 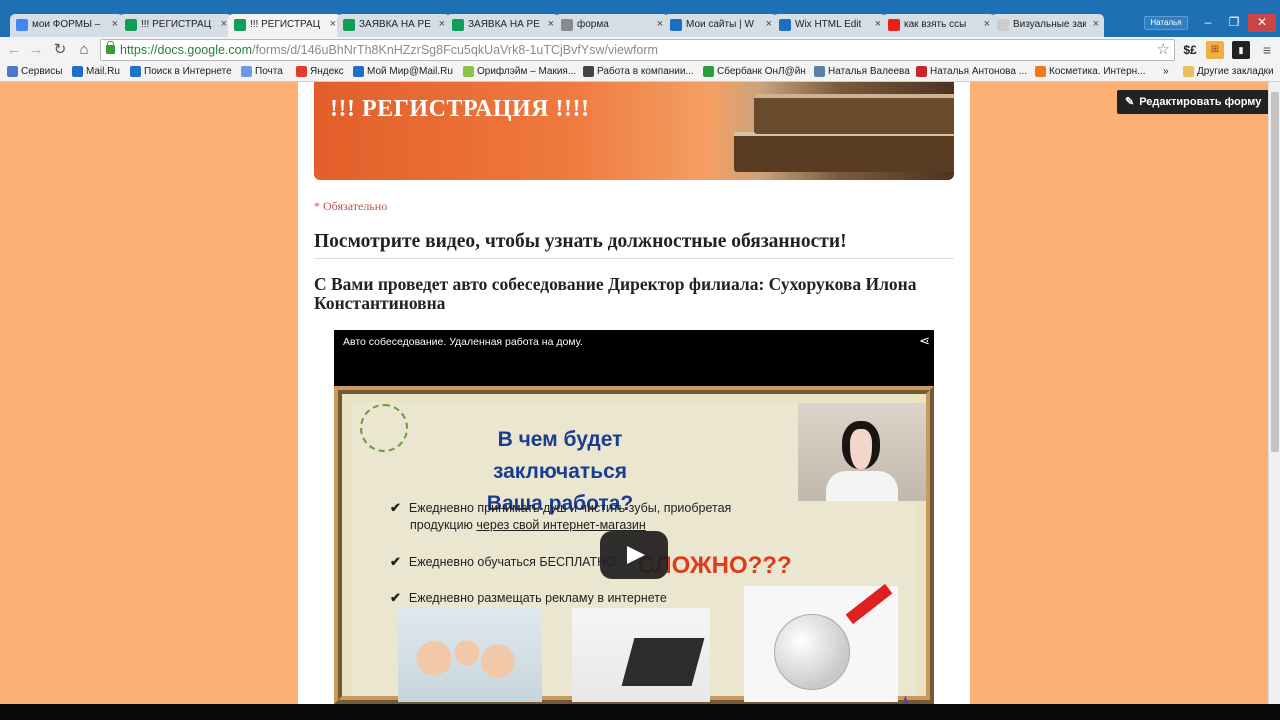 What do you see at coordinates (924, 341) in the screenshot?
I see `share-icon: ⋖` at bounding box center [924, 341].